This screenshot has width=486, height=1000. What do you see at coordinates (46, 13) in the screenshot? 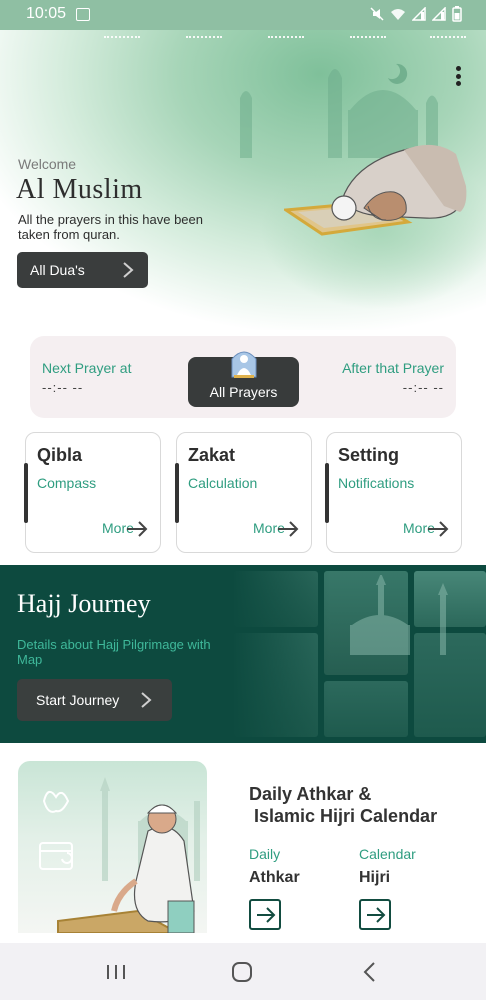
I see `status-time: 10:05` at bounding box center [46, 13].